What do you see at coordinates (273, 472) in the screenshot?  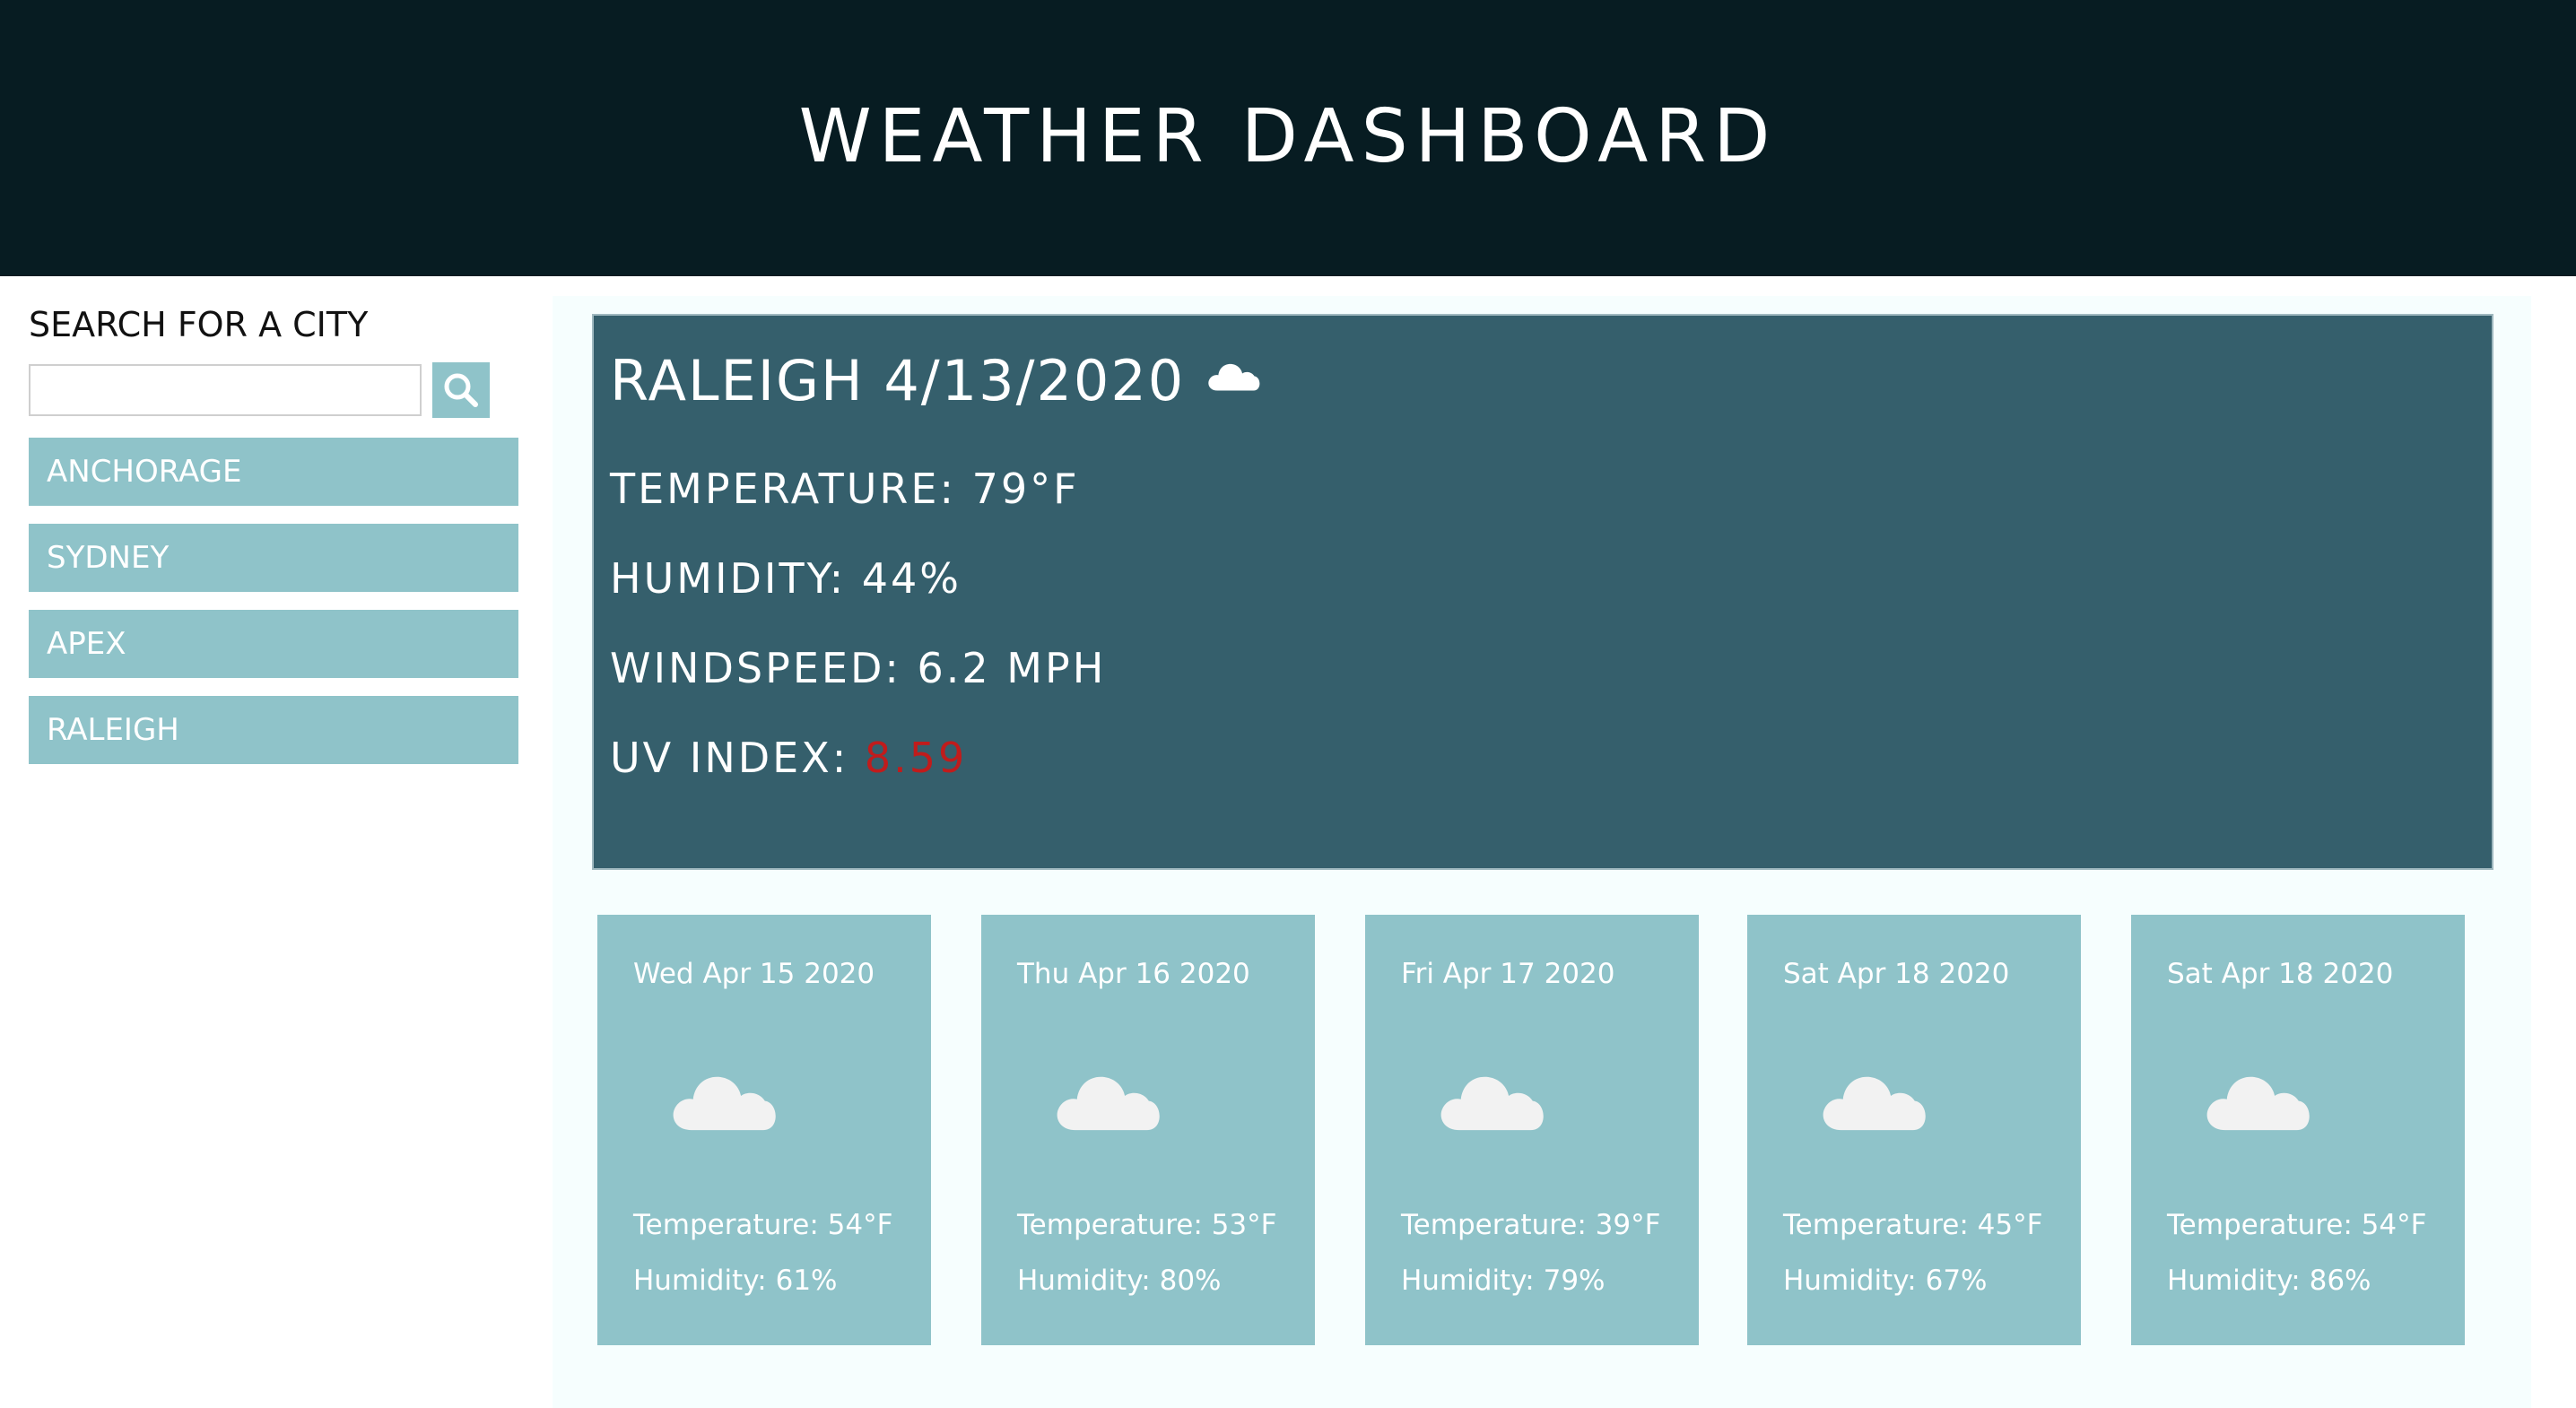 I see `city-button-anchorage: ANCHORAGE` at bounding box center [273, 472].